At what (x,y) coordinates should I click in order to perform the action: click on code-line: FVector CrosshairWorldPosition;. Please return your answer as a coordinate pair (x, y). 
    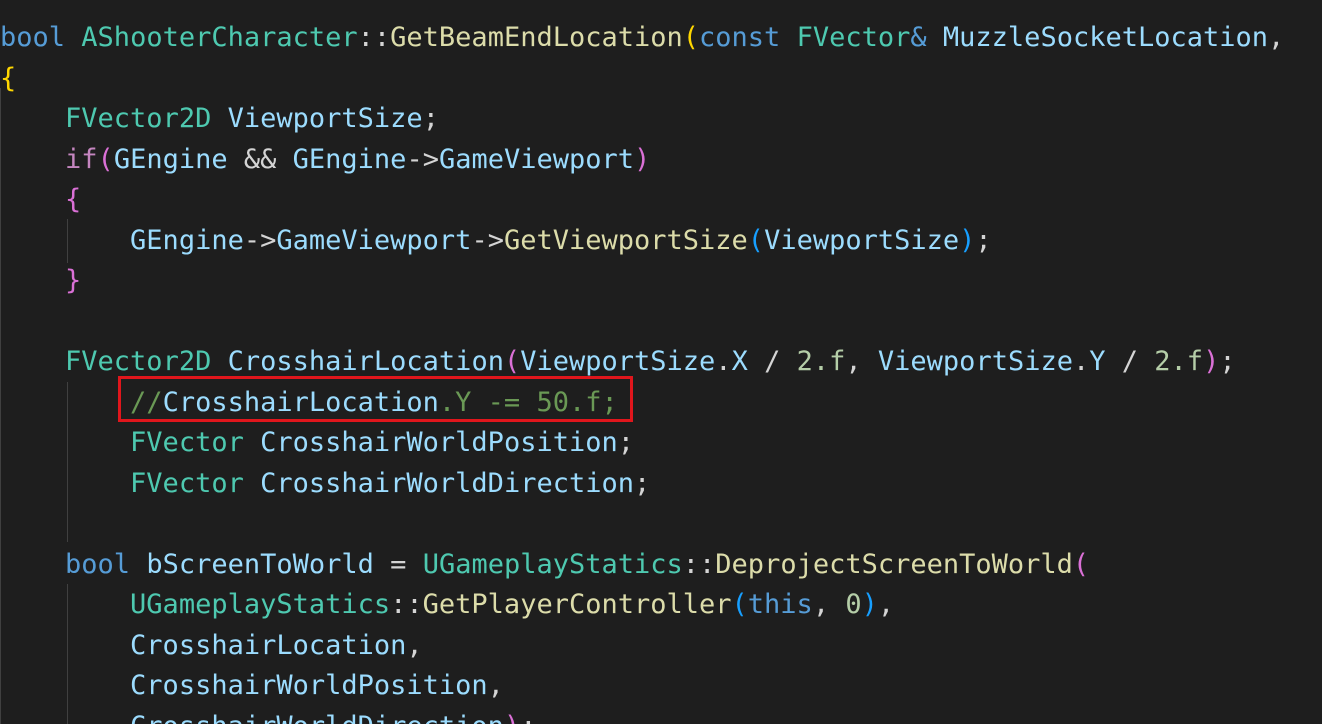
    Looking at the image, I should click on (317, 443).